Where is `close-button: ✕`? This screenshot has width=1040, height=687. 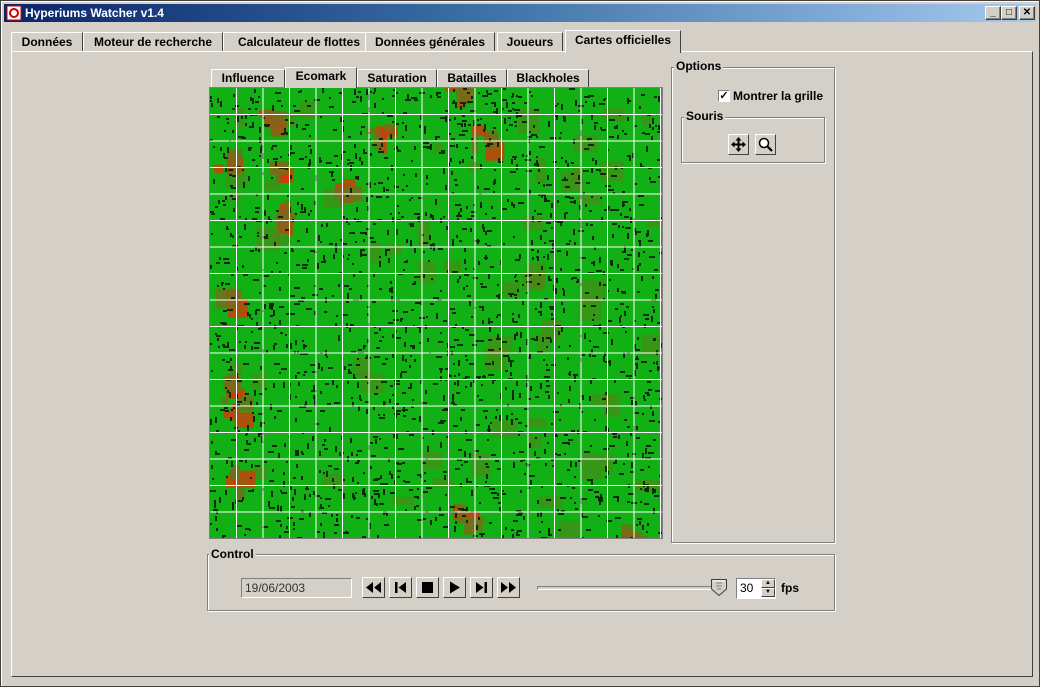 close-button: ✕ is located at coordinates (1027, 13).